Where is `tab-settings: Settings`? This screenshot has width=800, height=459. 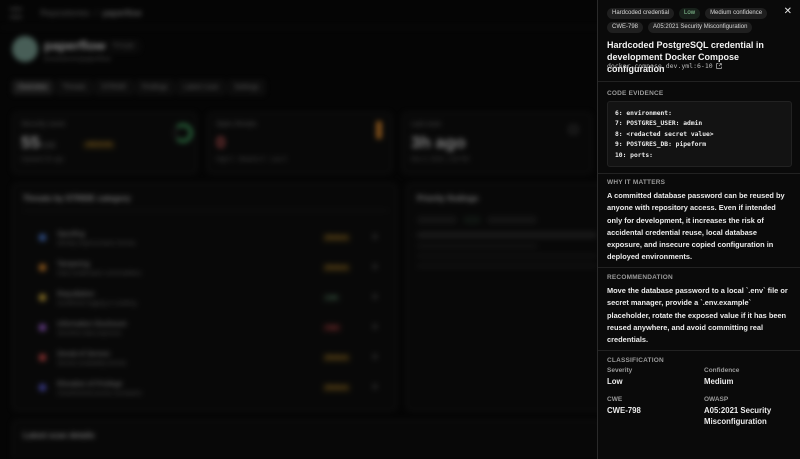 tab-settings: Settings is located at coordinates (246, 87).